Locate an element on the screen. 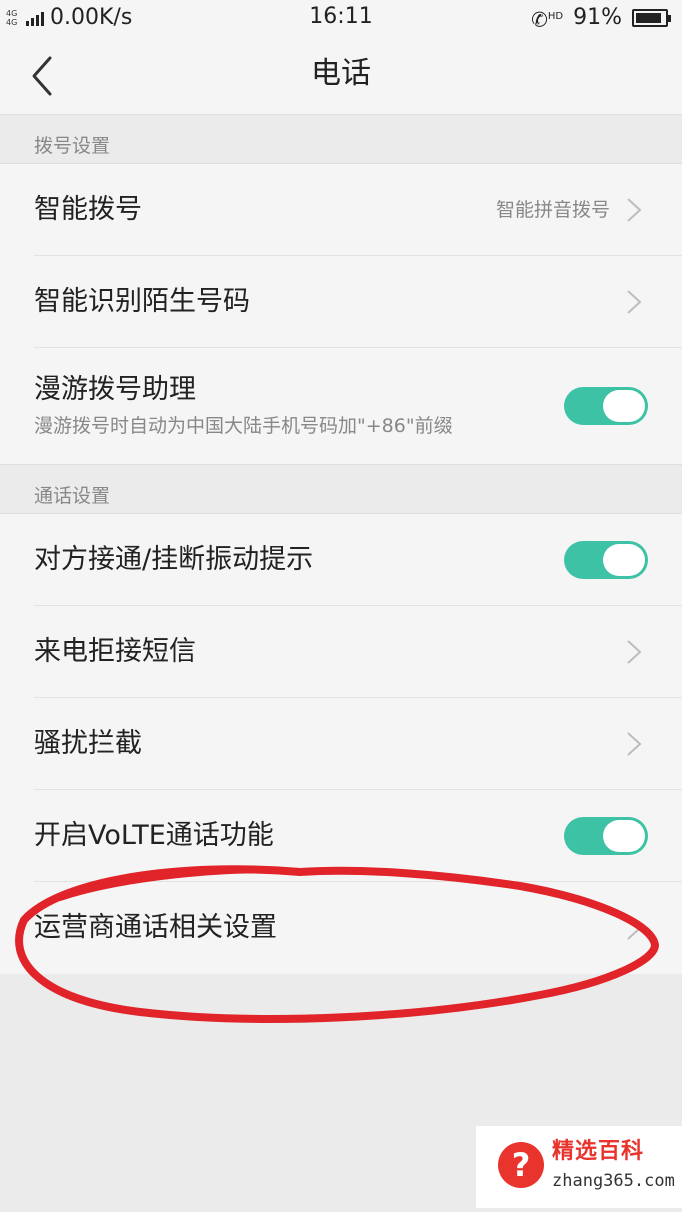  row-volte: 开启VoLTE通话功能 is located at coordinates (341, 836).